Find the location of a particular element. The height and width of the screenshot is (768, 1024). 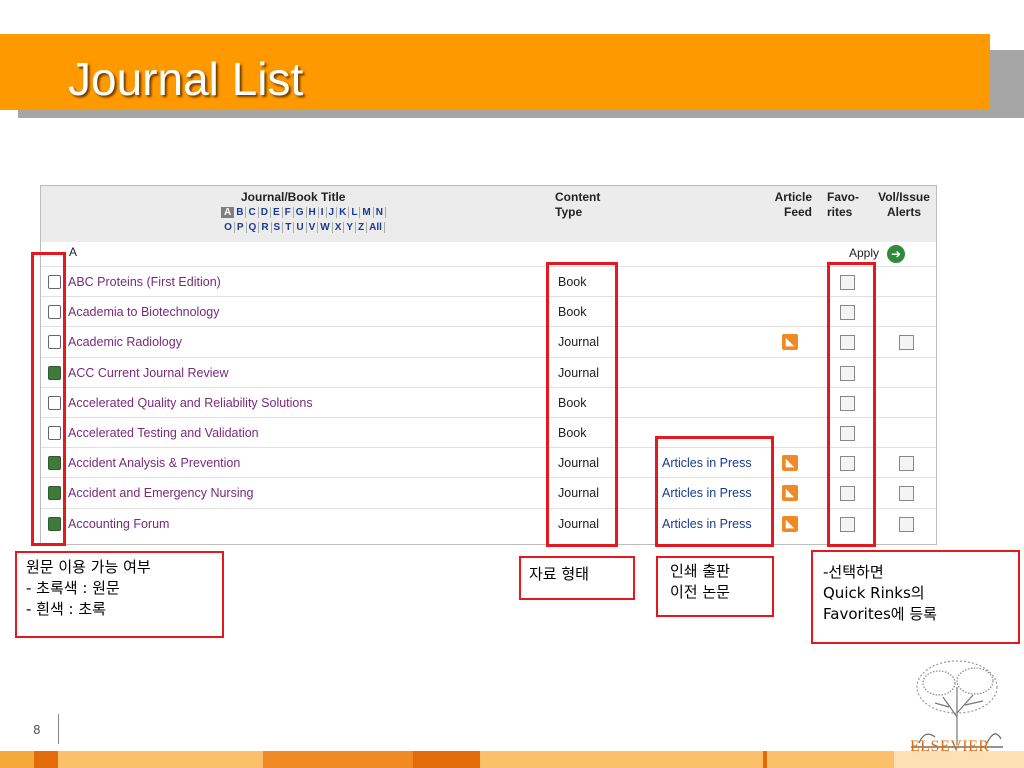

journal-title-link: Academia to Biotechnology is located at coordinates (143, 312).